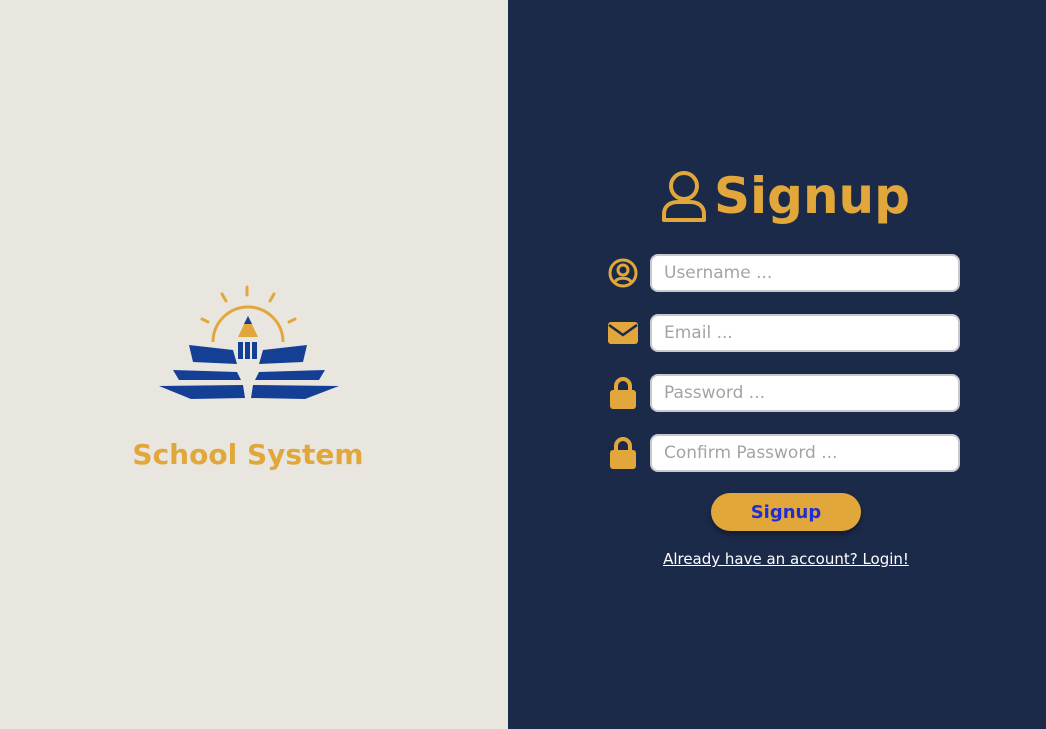 The width and height of the screenshot is (1046, 729). I want to click on username-input, so click(805, 273).